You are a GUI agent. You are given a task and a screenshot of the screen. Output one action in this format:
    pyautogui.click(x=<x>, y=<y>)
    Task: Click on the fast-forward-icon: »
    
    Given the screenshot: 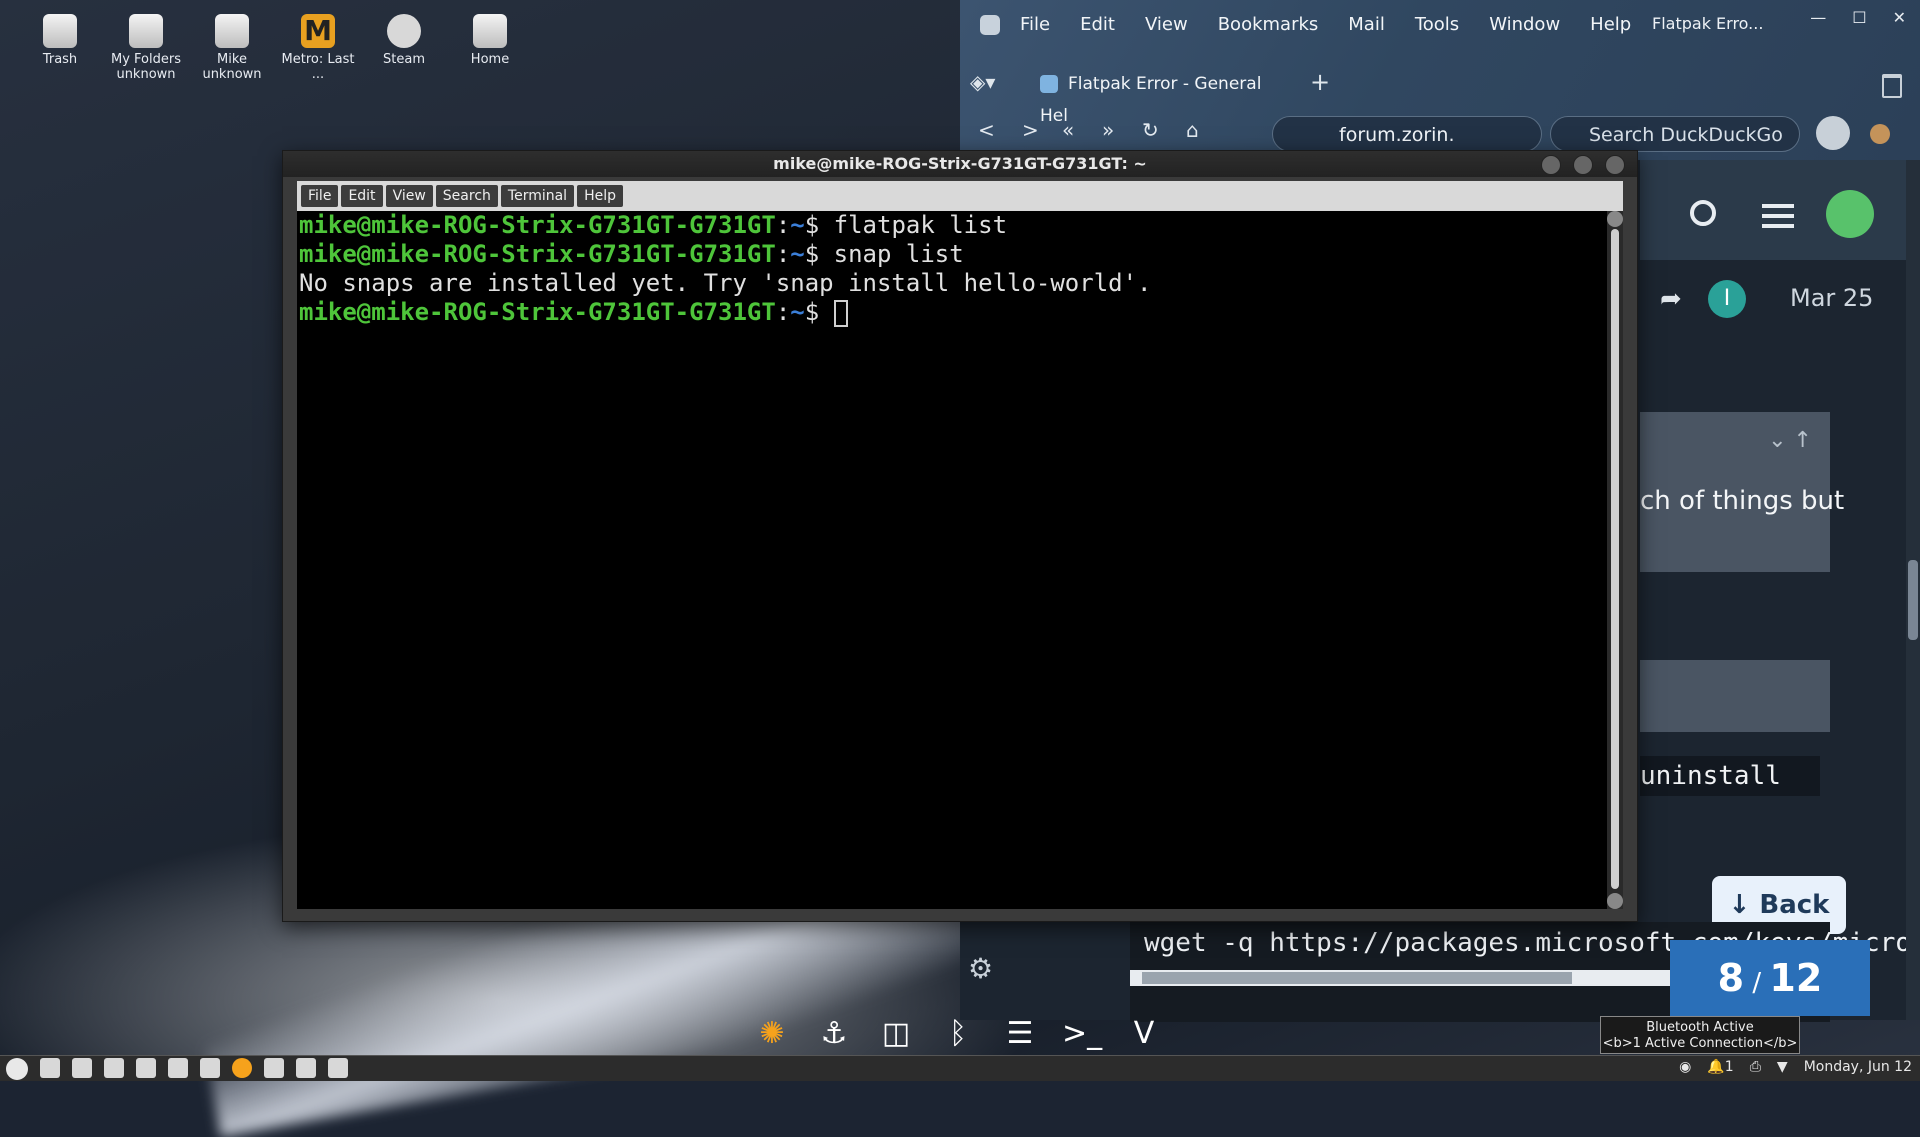 What is the action you would take?
    pyautogui.click(x=1108, y=130)
    